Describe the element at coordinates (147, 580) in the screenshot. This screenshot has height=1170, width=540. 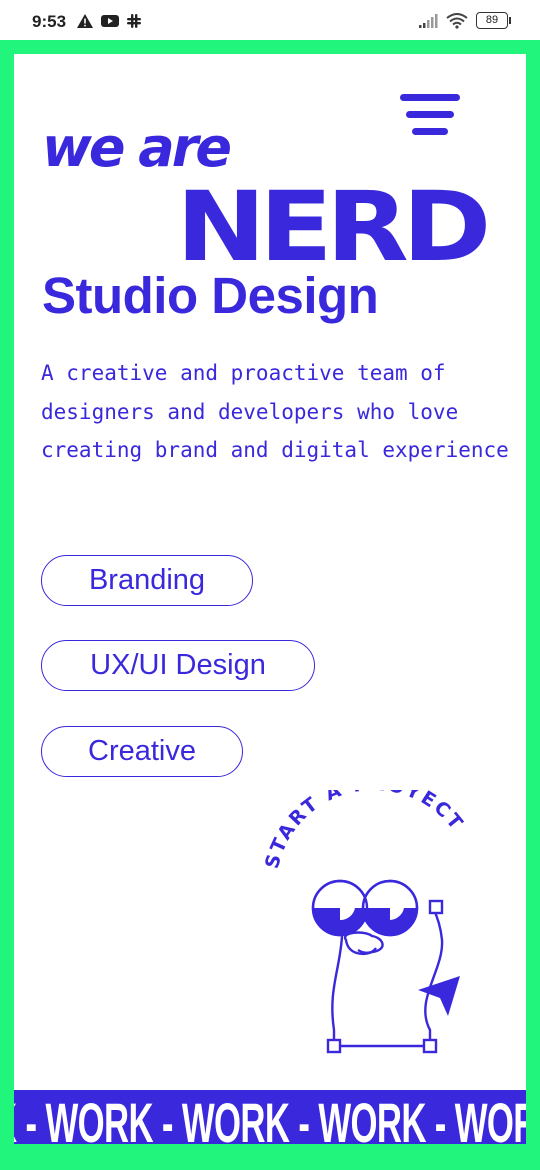
I see `service-branding-button: Branding` at that location.